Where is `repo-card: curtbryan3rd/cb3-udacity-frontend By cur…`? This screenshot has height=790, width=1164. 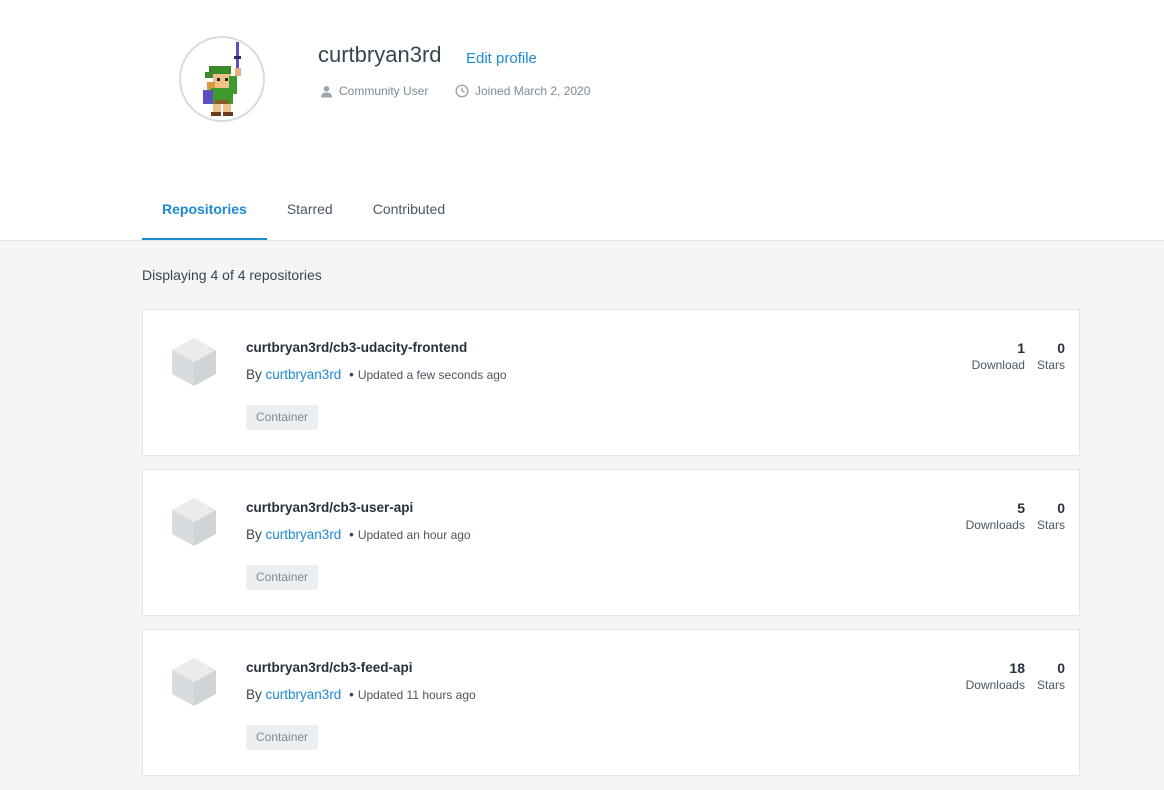
repo-card: curtbryan3rd/cb3-udacity-frontend By cur… is located at coordinates (611, 382).